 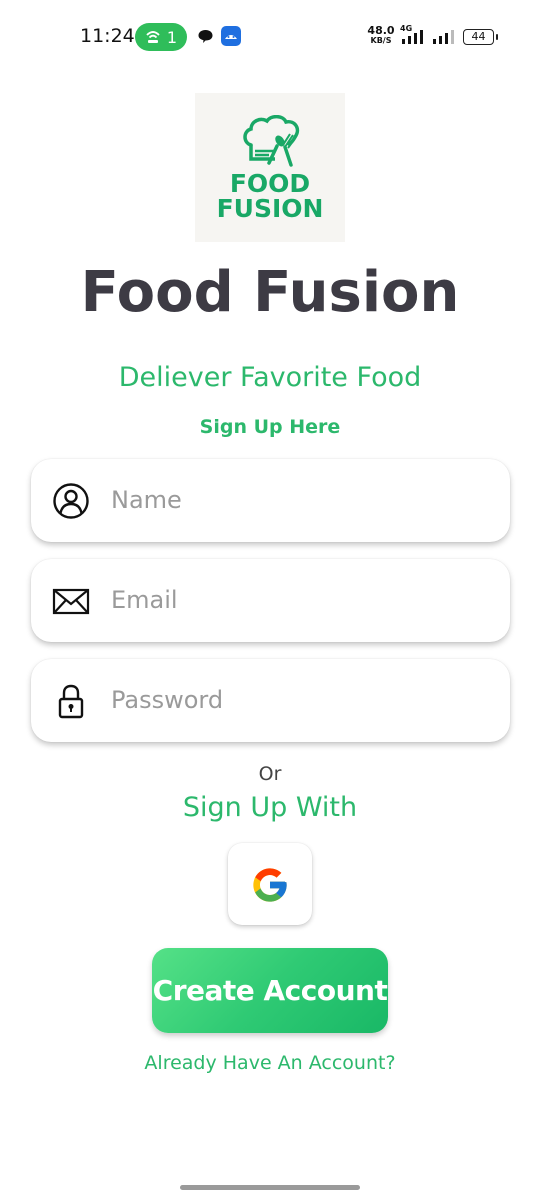 What do you see at coordinates (231, 36) in the screenshot?
I see `app-notification-icon` at bounding box center [231, 36].